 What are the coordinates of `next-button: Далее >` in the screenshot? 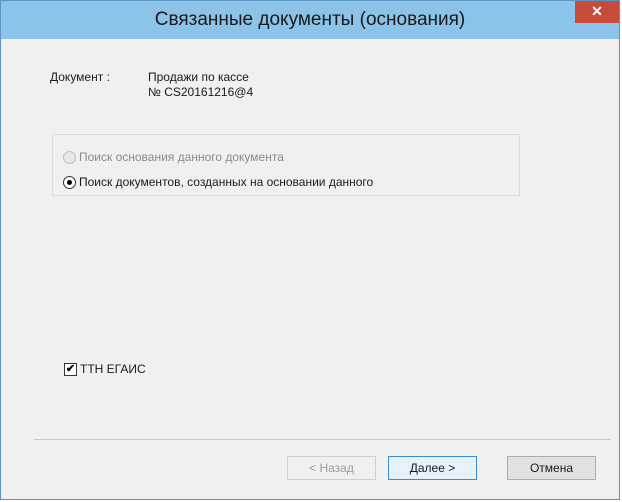 It's located at (432, 468).